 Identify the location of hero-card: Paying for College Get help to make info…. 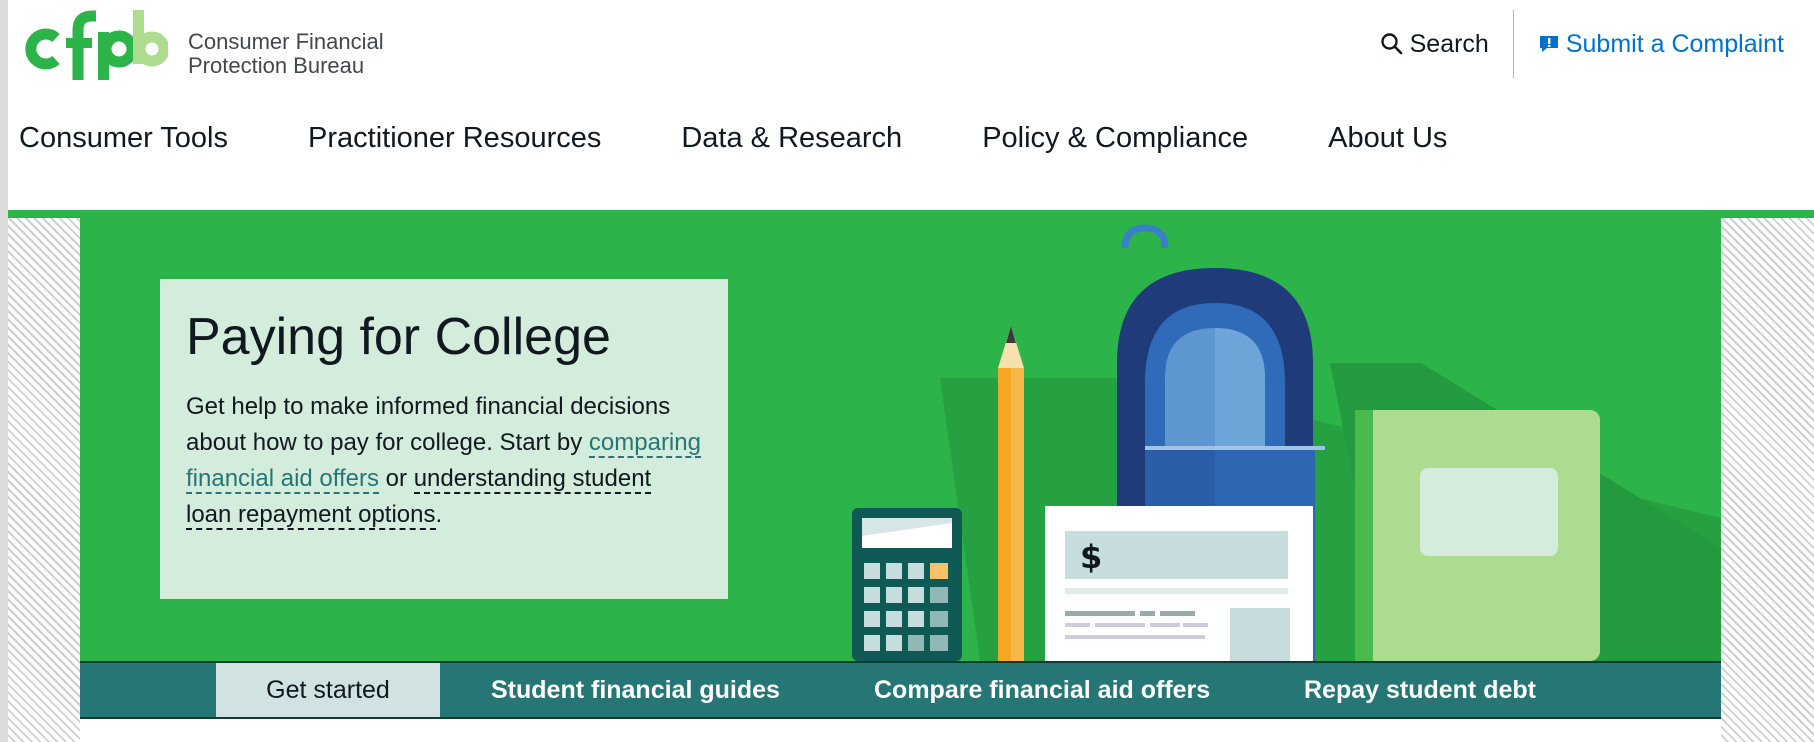
(444, 439).